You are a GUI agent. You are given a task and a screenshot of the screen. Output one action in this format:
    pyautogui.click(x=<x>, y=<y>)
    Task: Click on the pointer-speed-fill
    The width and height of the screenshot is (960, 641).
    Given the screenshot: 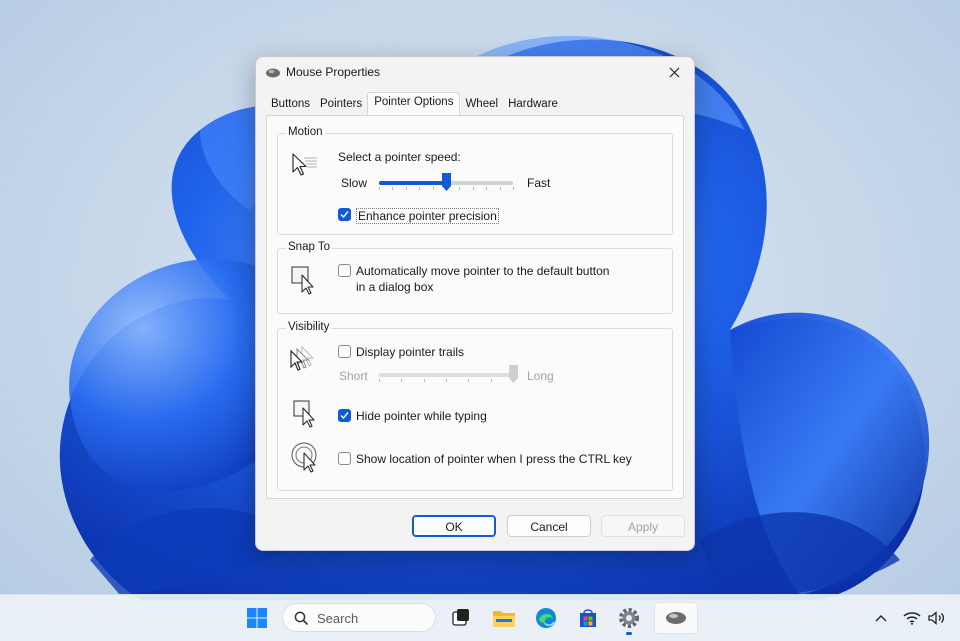 What is the action you would take?
    pyautogui.click(x=412, y=183)
    